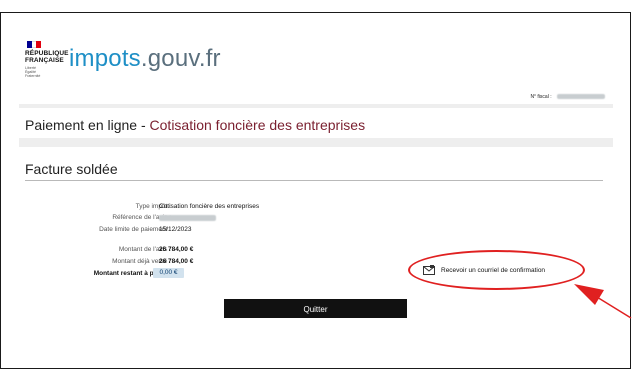 This screenshot has width=633, height=371. Describe the element at coordinates (176, 261) in the screenshot. I see `paid-value: 26 784,00 €` at that location.